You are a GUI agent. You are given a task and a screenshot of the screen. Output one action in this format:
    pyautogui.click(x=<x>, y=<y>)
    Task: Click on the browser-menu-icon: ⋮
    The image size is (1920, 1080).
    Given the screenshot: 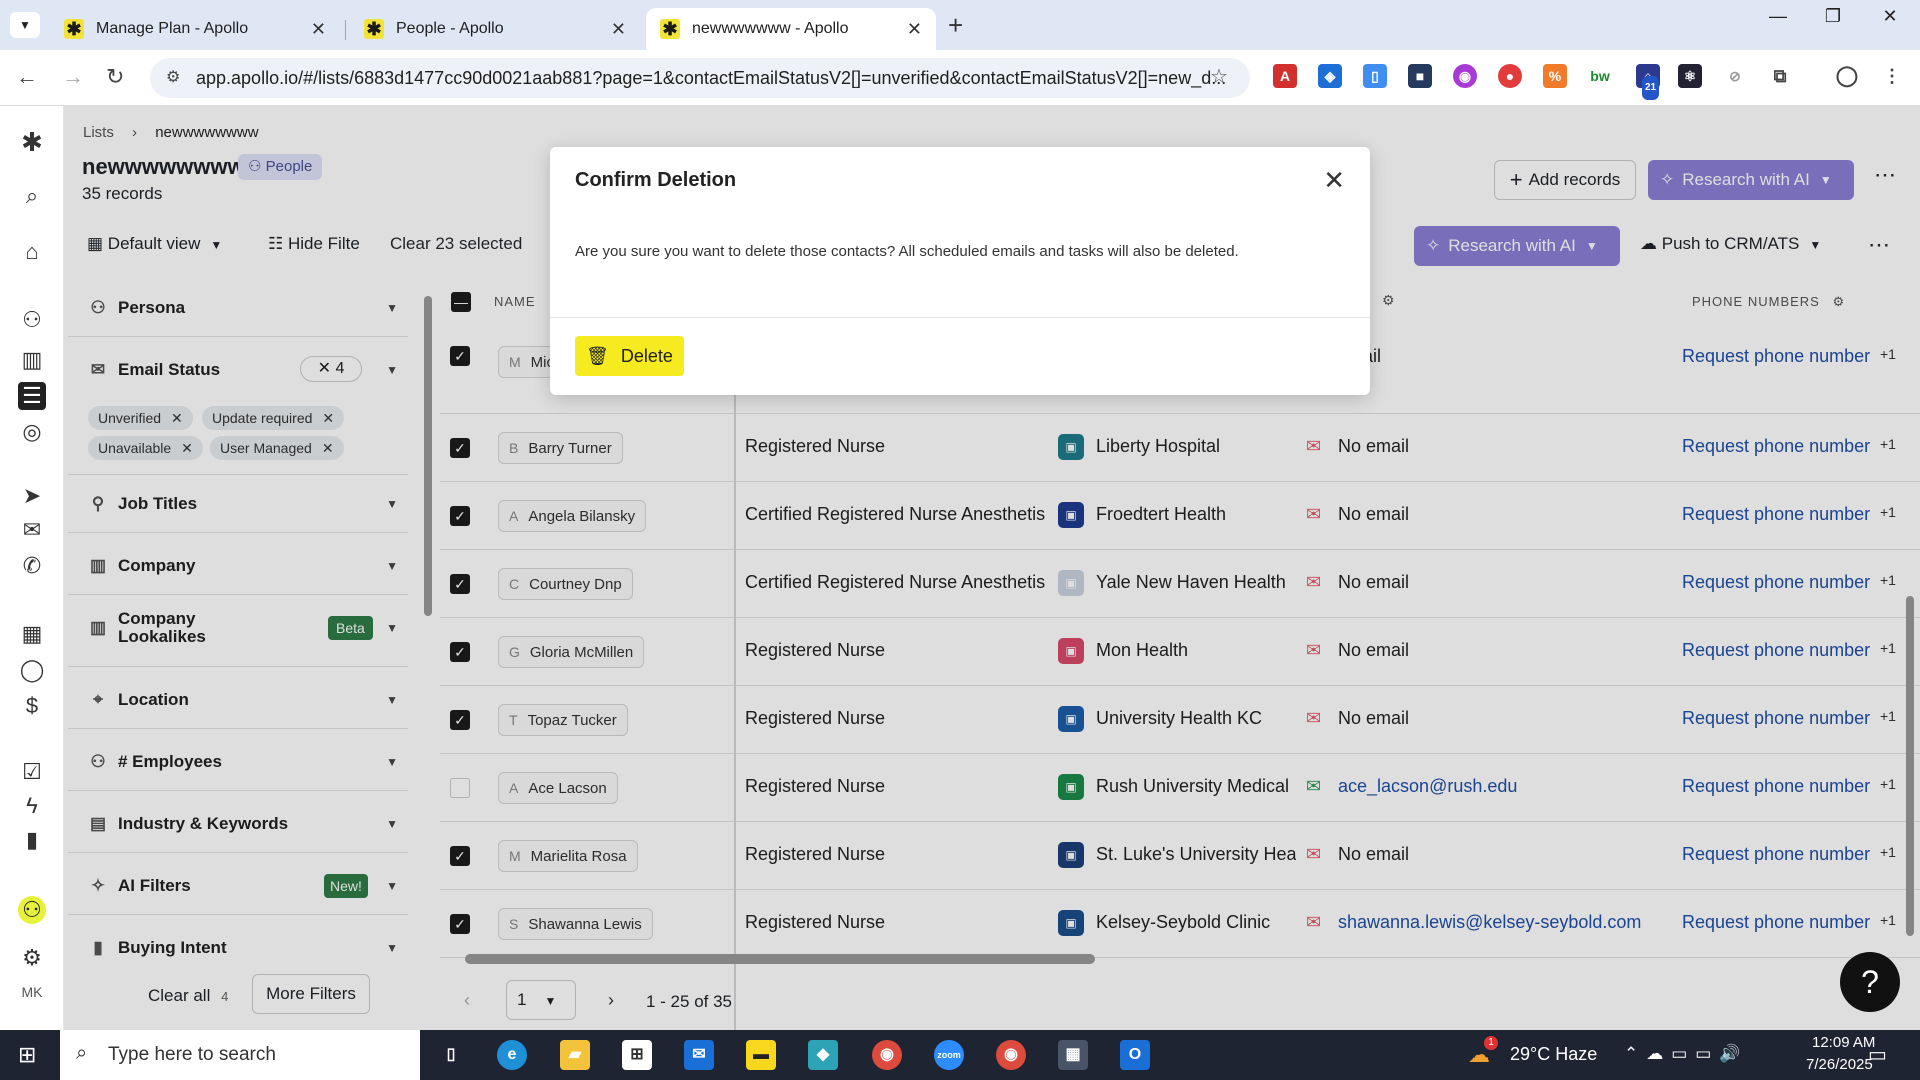 What is the action you would take?
    pyautogui.click(x=1892, y=76)
    